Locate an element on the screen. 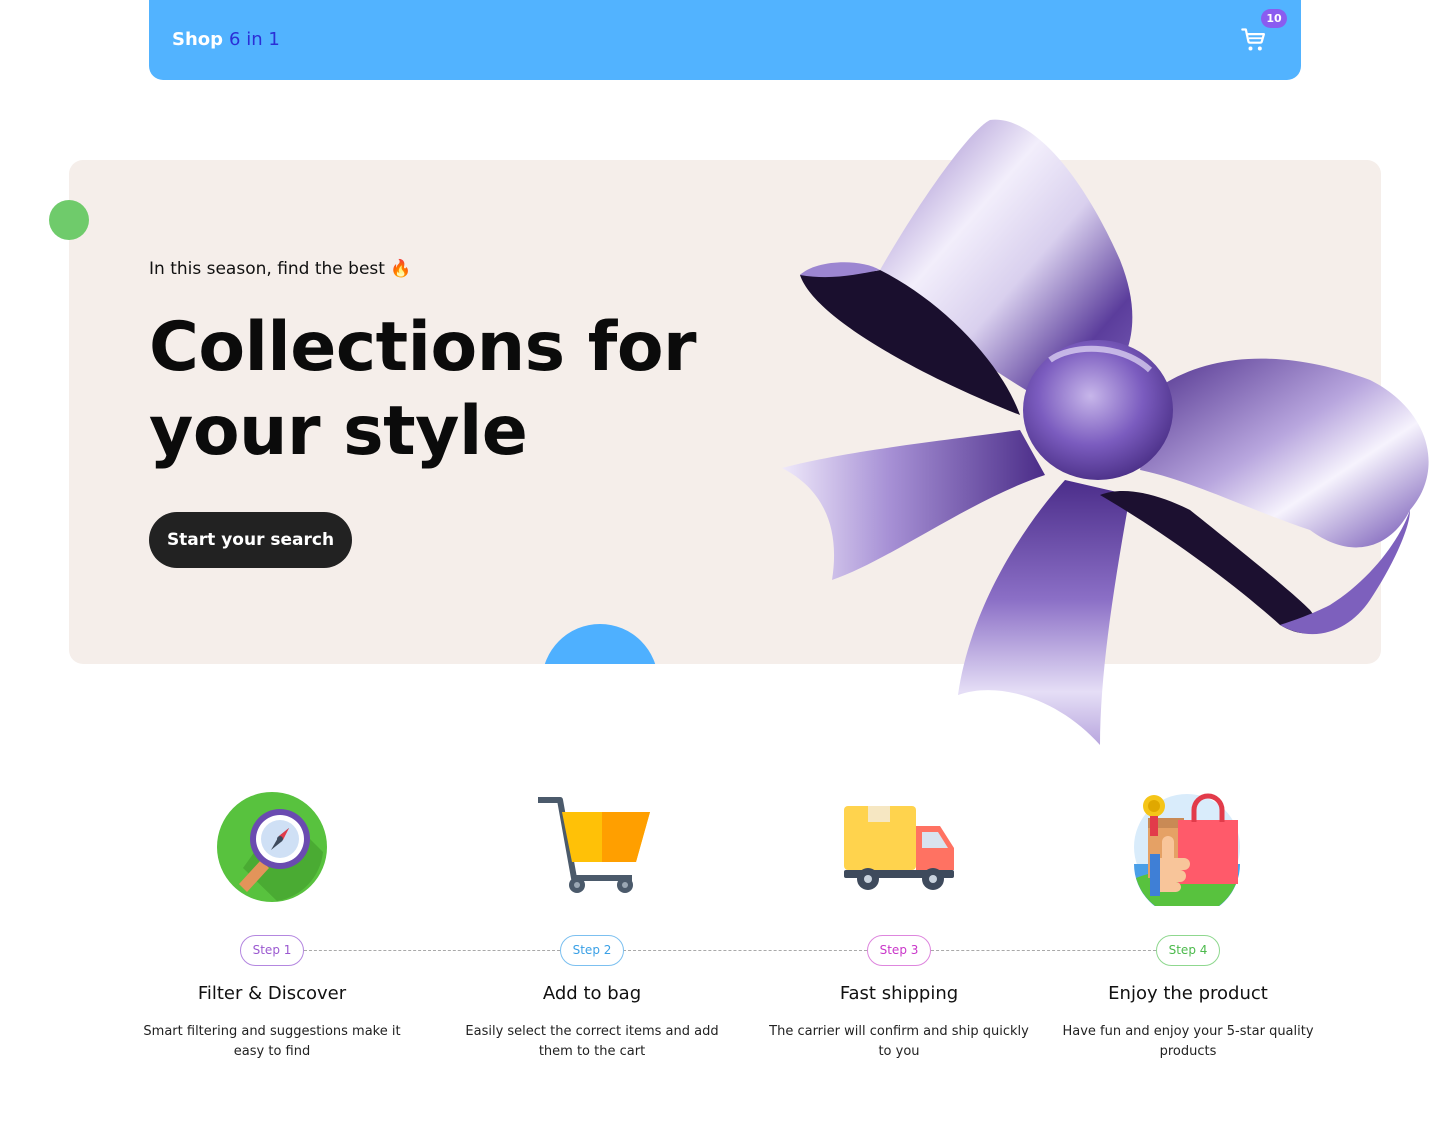  magnifier-compass-icon is located at coordinates (272, 847).